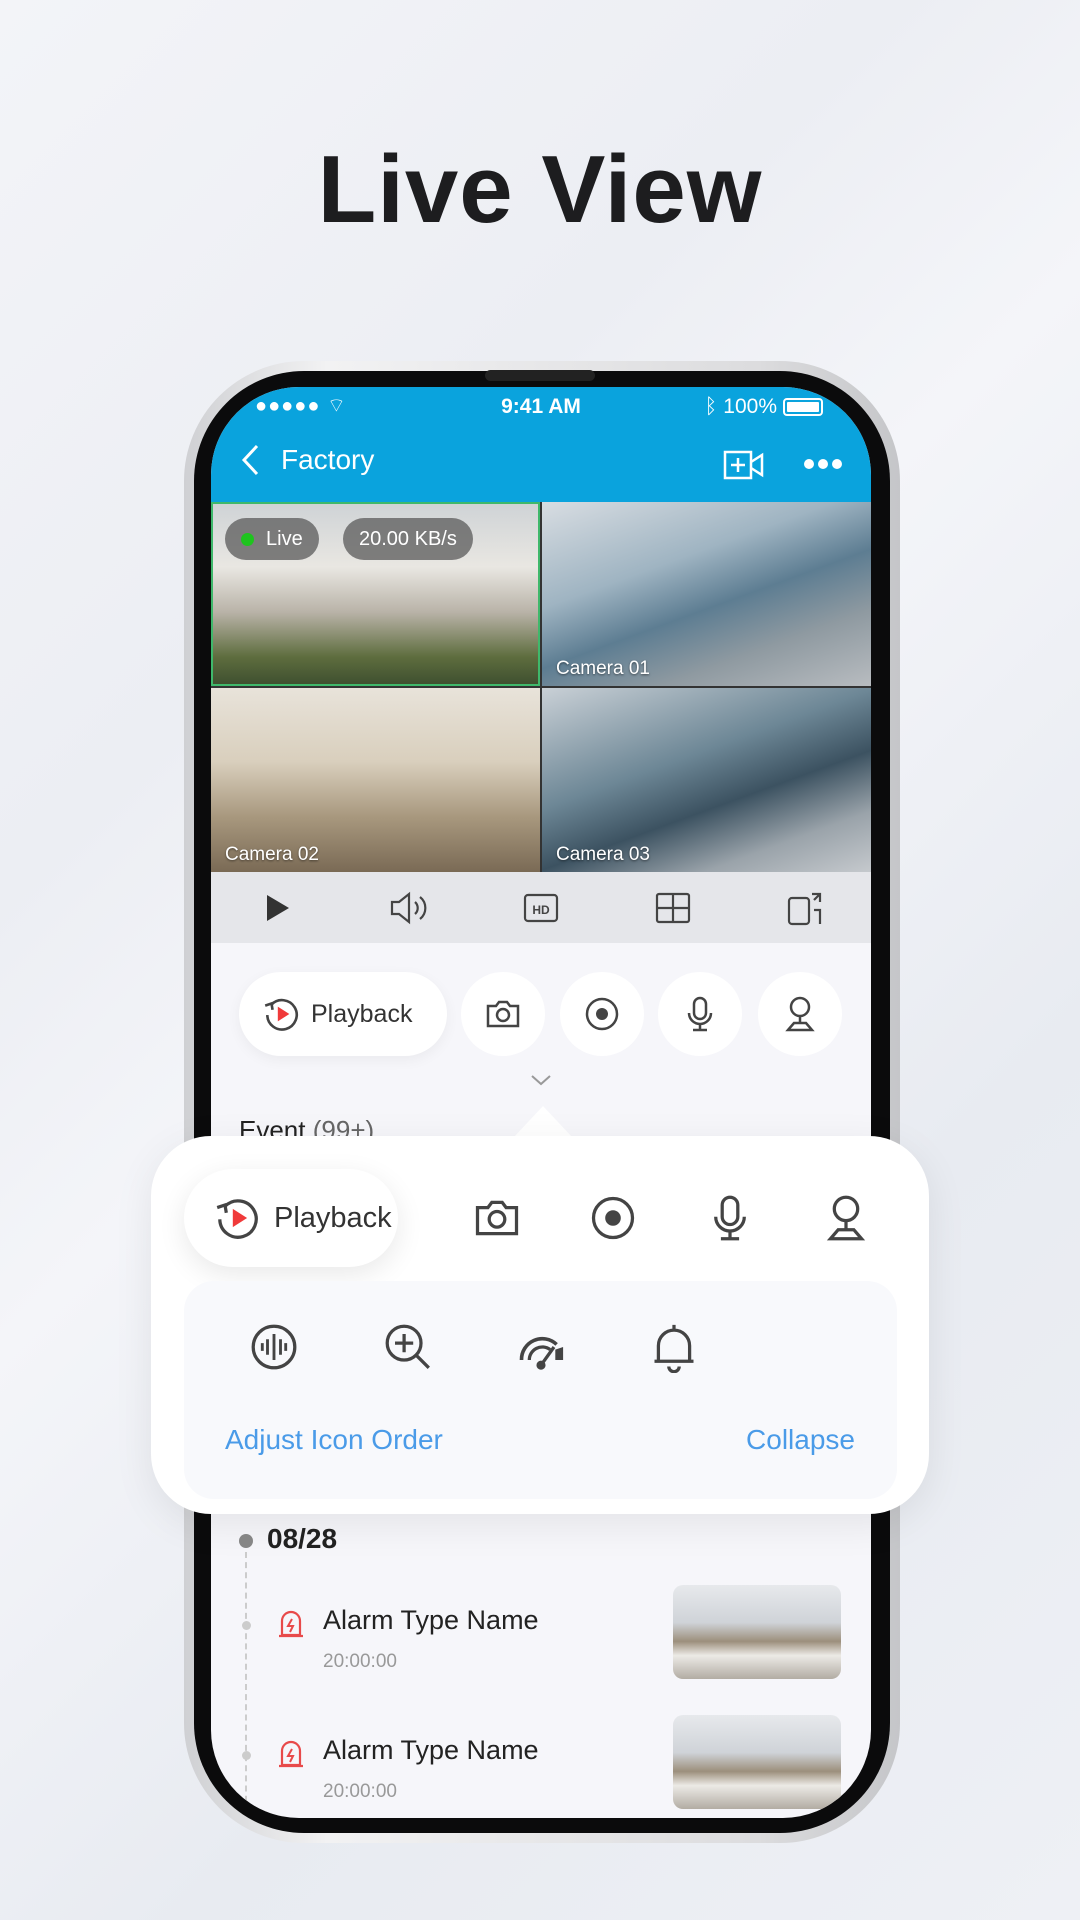 This screenshot has width=1080, height=1920. I want to click on expanded-actions-popup: Playback Adjust Icon Order Collapse, so click(540, 1325).